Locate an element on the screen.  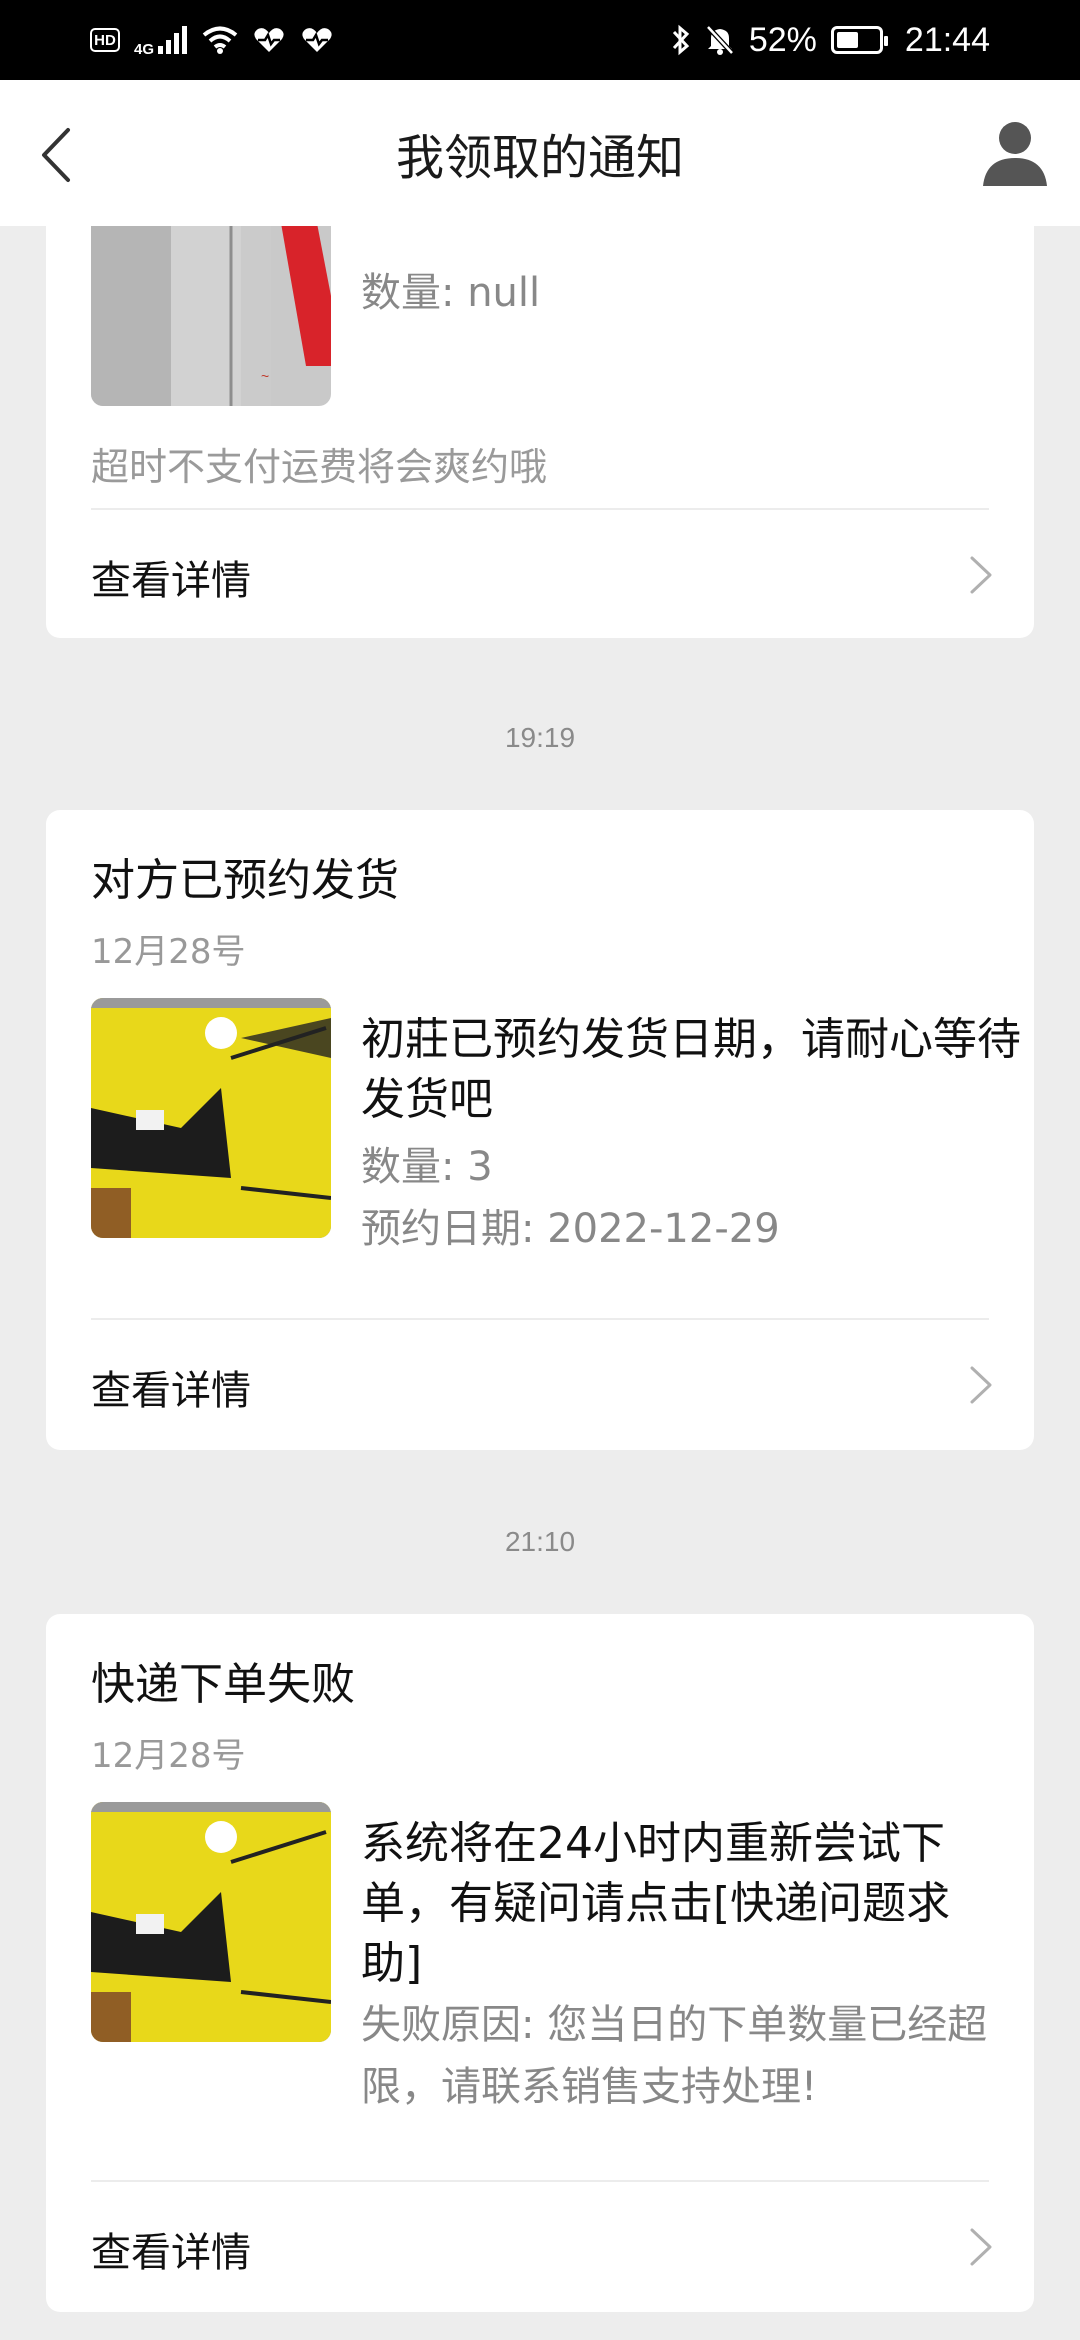
signal-icon is located at coordinates (173, 40).